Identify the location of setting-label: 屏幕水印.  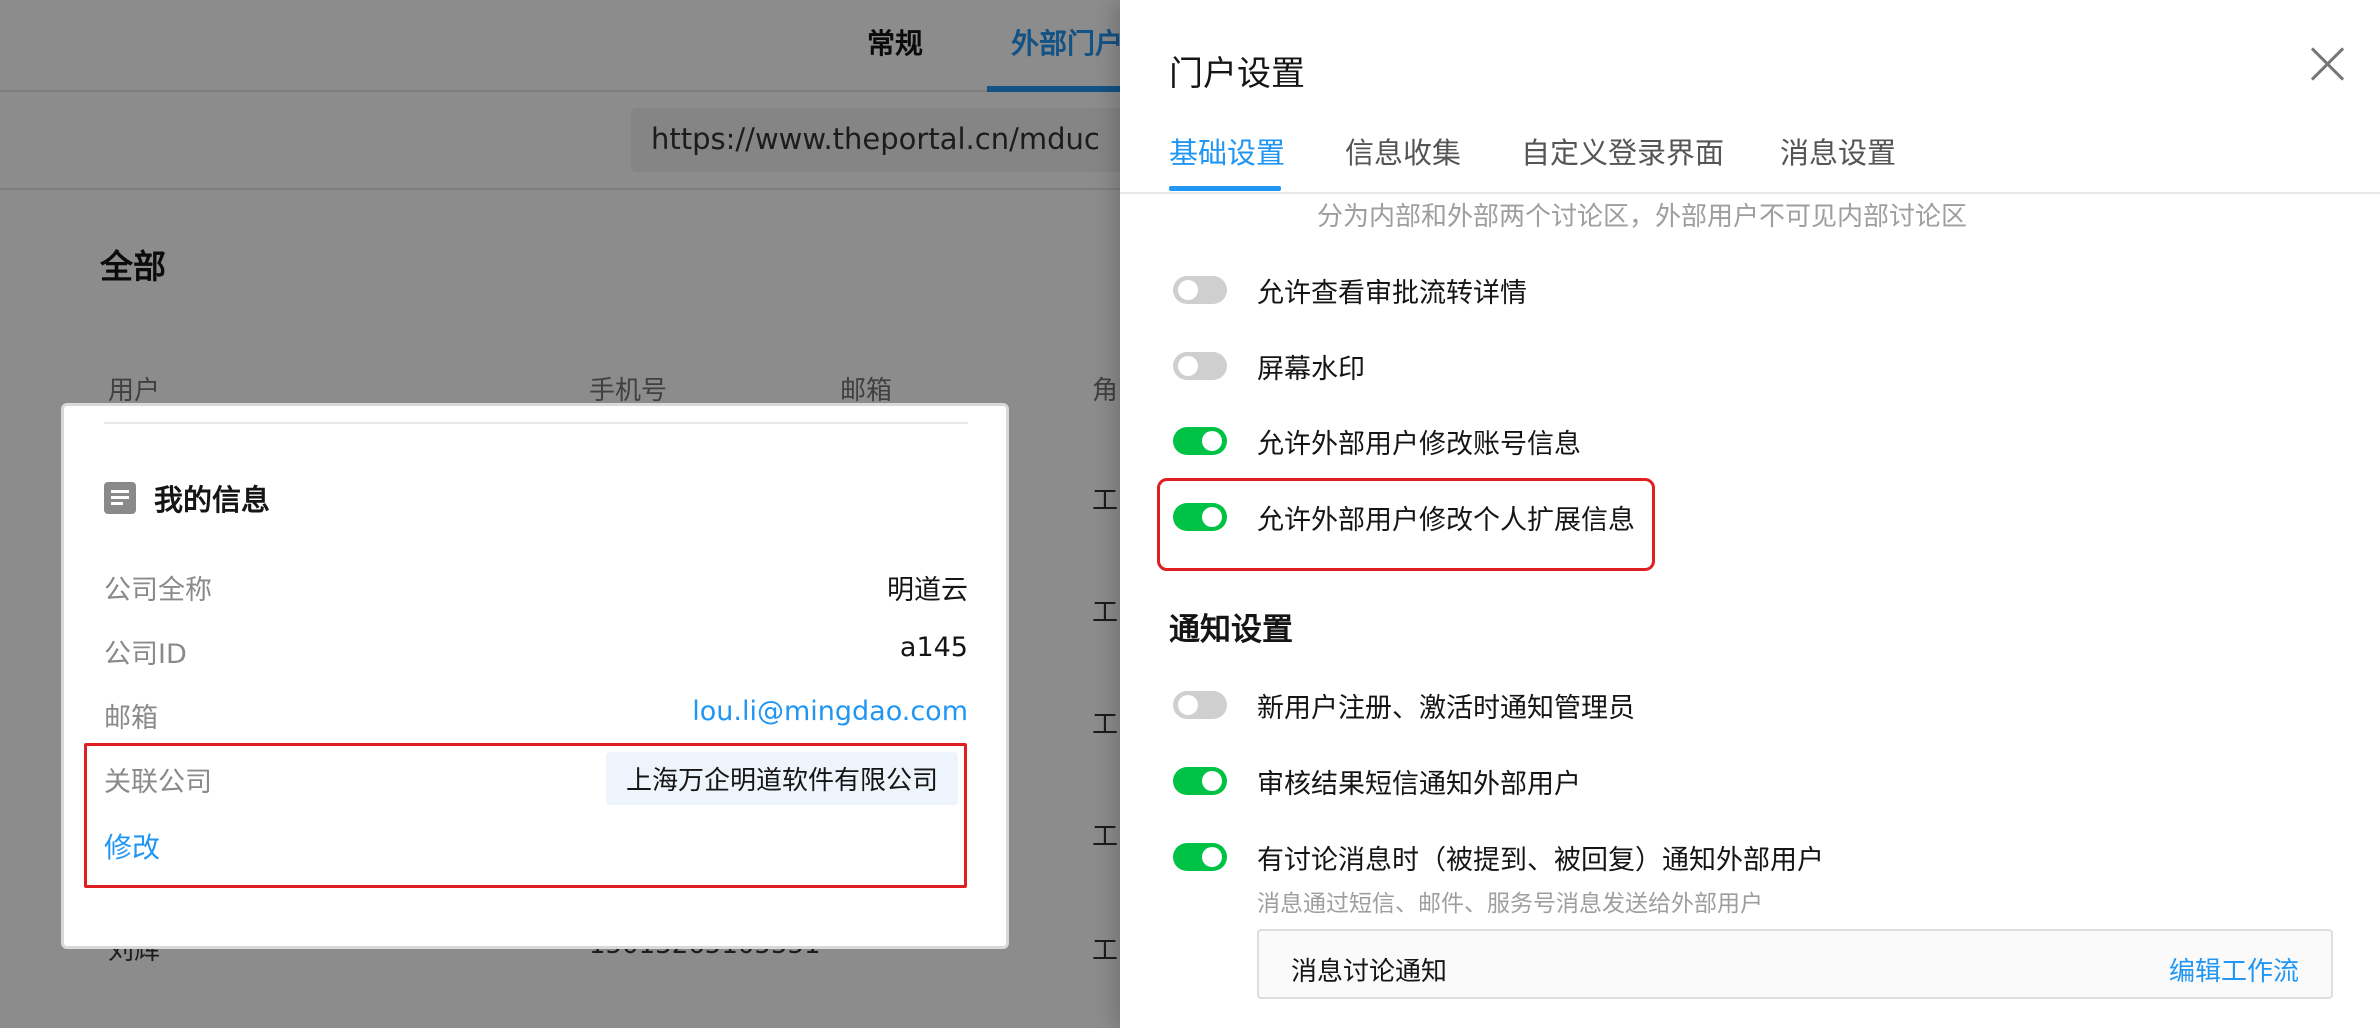
(1311, 369).